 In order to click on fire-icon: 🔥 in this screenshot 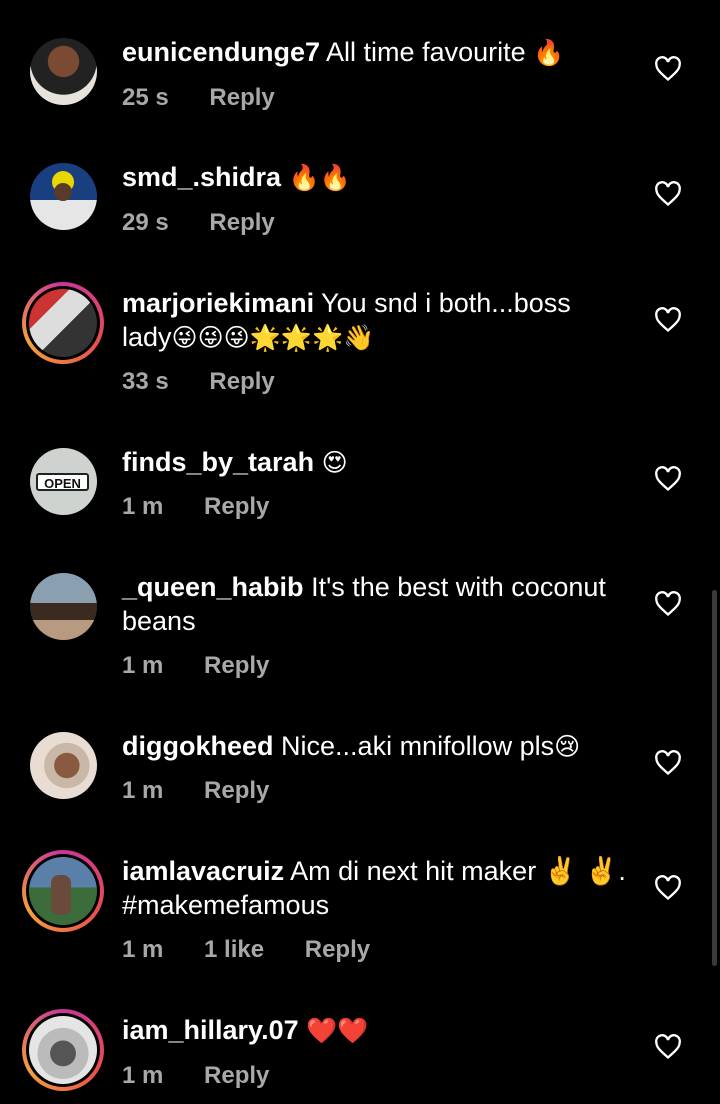, I will do `click(549, 52)`.